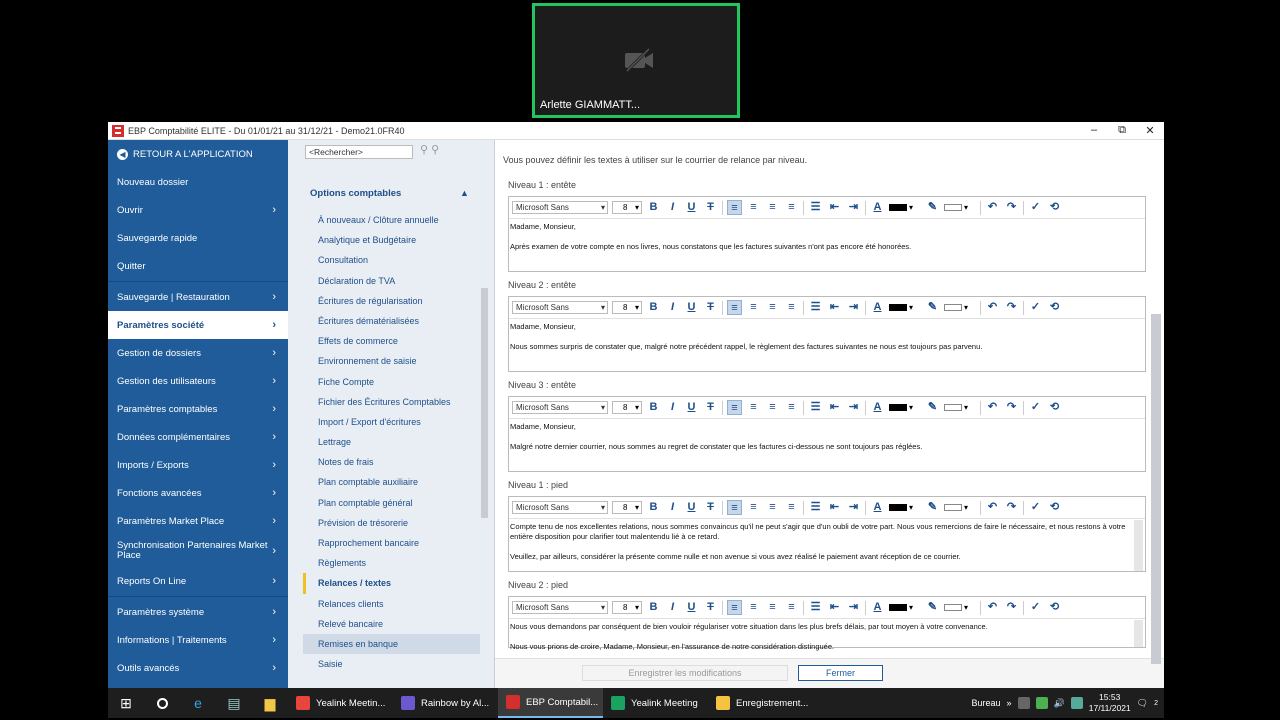 The height and width of the screenshot is (720, 1280). What do you see at coordinates (391, 301) in the screenshot?
I see `option-item: Écritures de régularisation` at bounding box center [391, 301].